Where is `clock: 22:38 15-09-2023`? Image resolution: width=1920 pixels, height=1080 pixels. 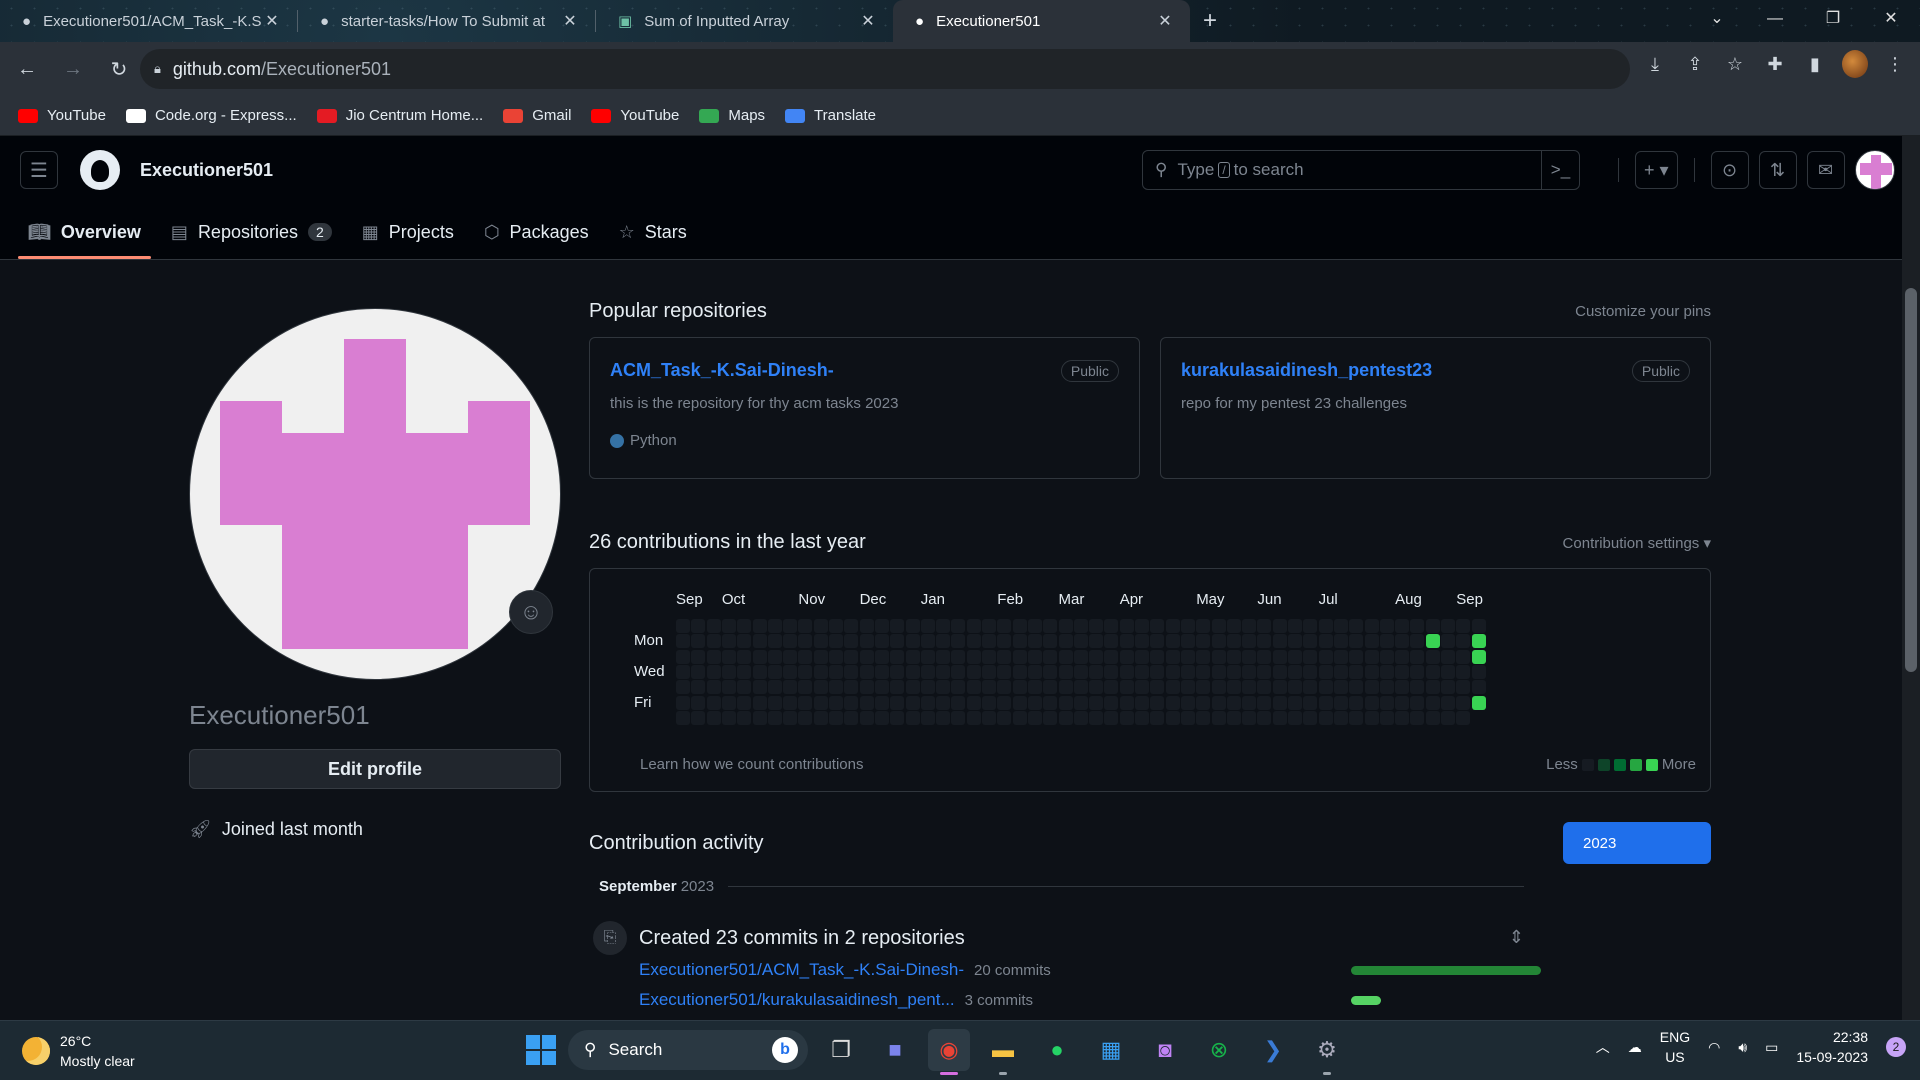
clock: 22:38 15-09-2023 is located at coordinates (1832, 1047).